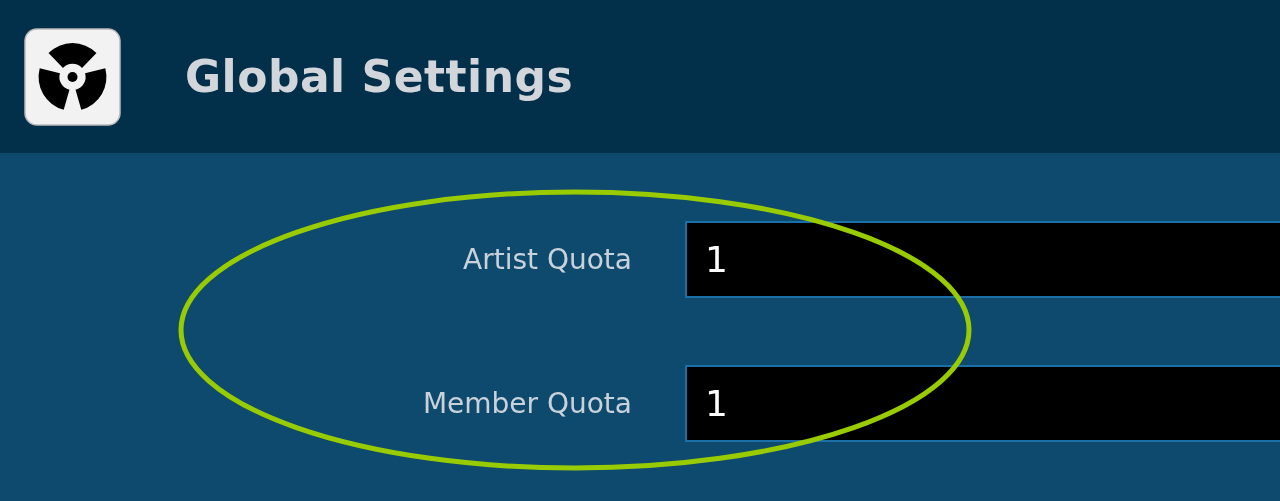 The image size is (1280, 501). Describe the element at coordinates (526, 403) in the screenshot. I see `field-label: Member Quota` at that location.